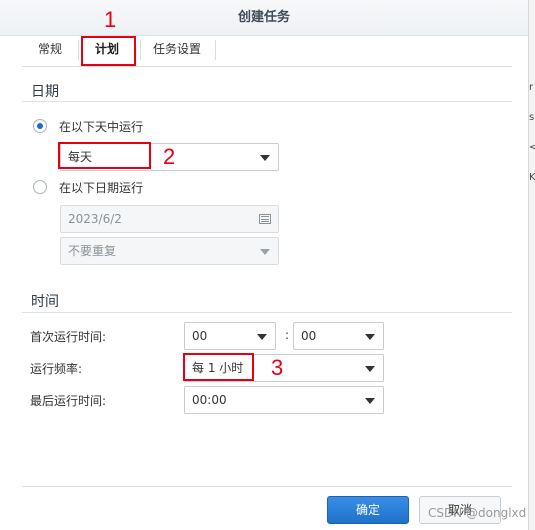 The image size is (535, 530). What do you see at coordinates (56, 369) in the screenshot?
I see `frequency-label: 运行频率:` at bounding box center [56, 369].